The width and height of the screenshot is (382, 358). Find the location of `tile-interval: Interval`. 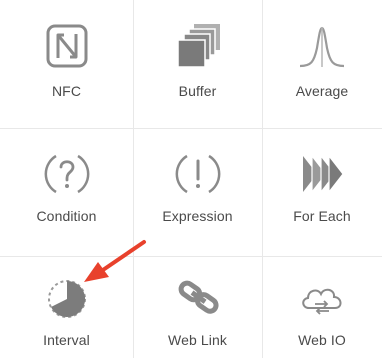

tile-interval: Interval is located at coordinates (66, 307).